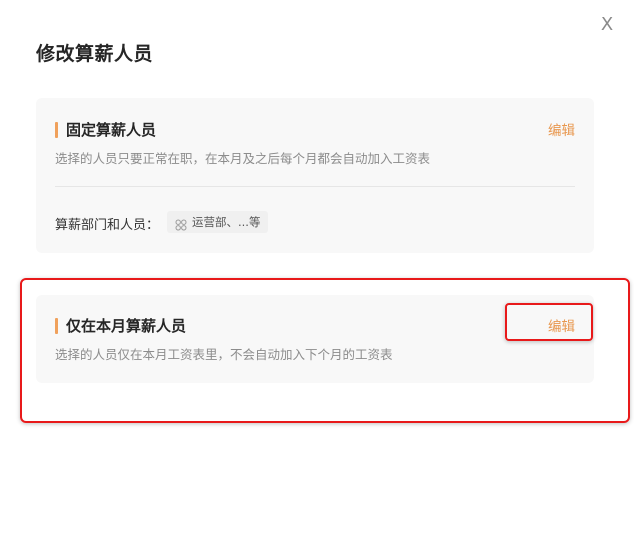  Describe the element at coordinates (120, 326) in the screenshot. I see `month-only-payroll-title: 仅在本月算薪人员` at that location.